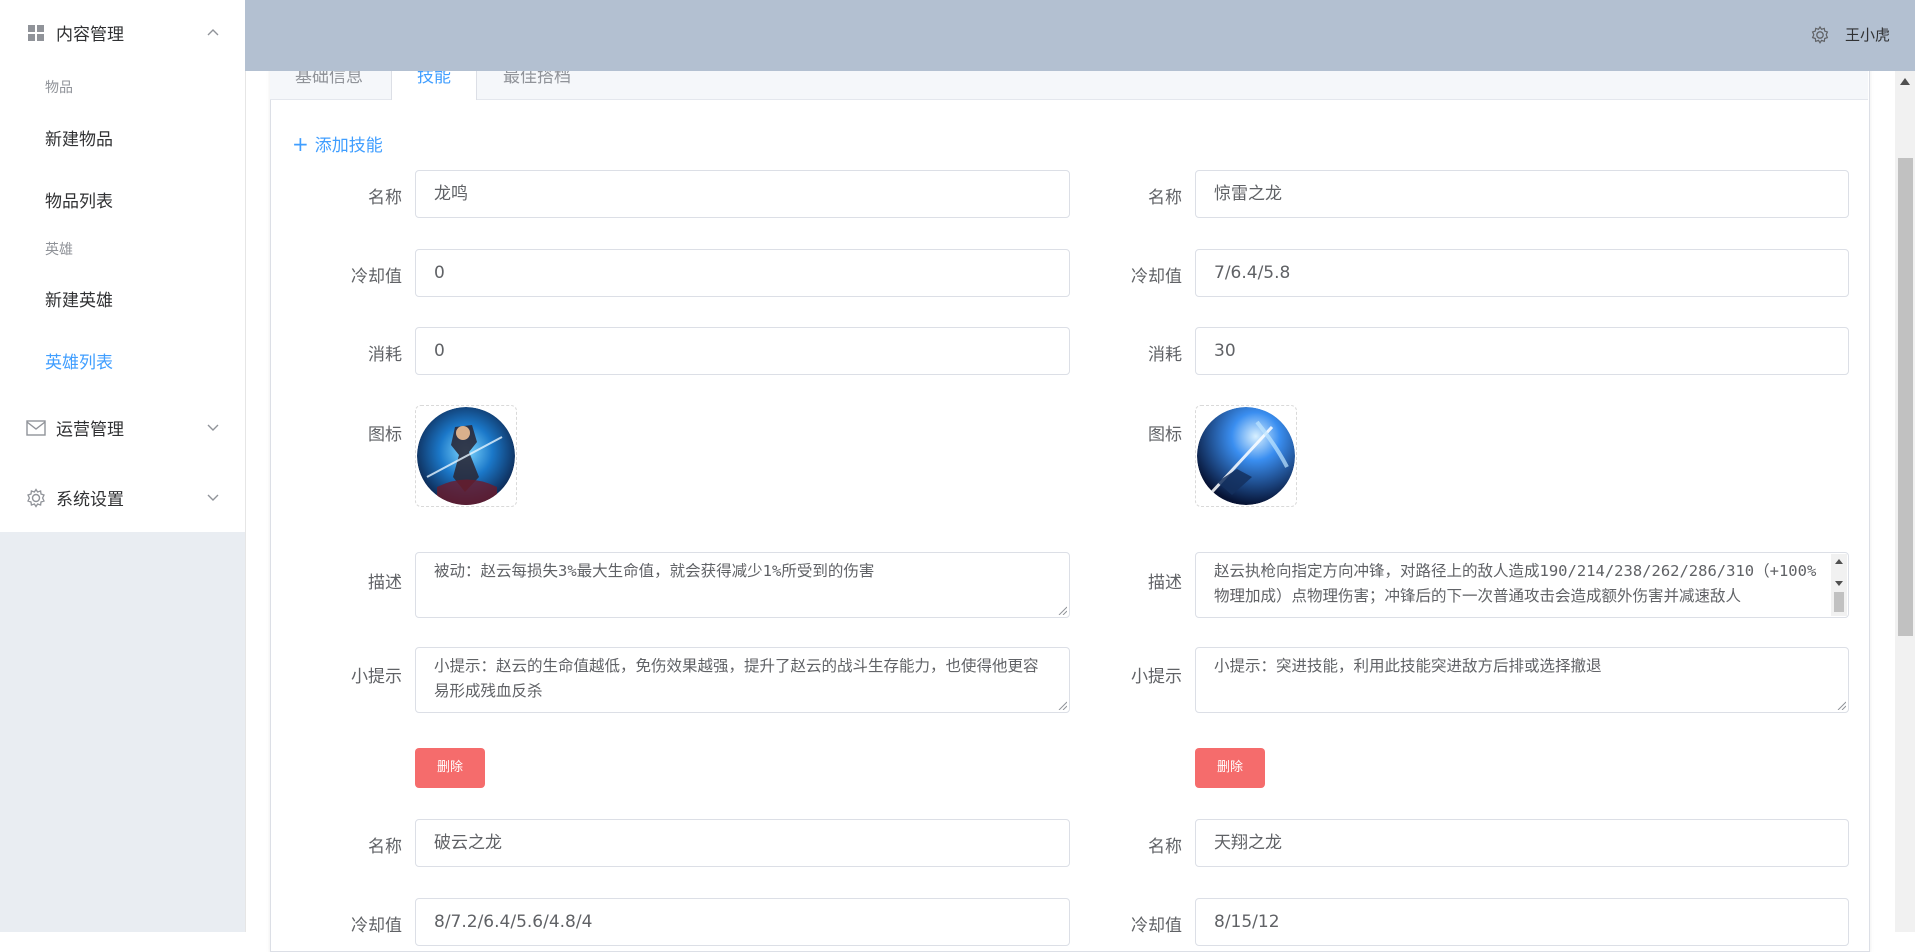 The height and width of the screenshot is (952, 1915). I want to click on sidebar: 内容管理 物品 新建物品 物品列表 英雄 新建英雄 英雄列表 运营管理 系统设置, so click(123, 466).